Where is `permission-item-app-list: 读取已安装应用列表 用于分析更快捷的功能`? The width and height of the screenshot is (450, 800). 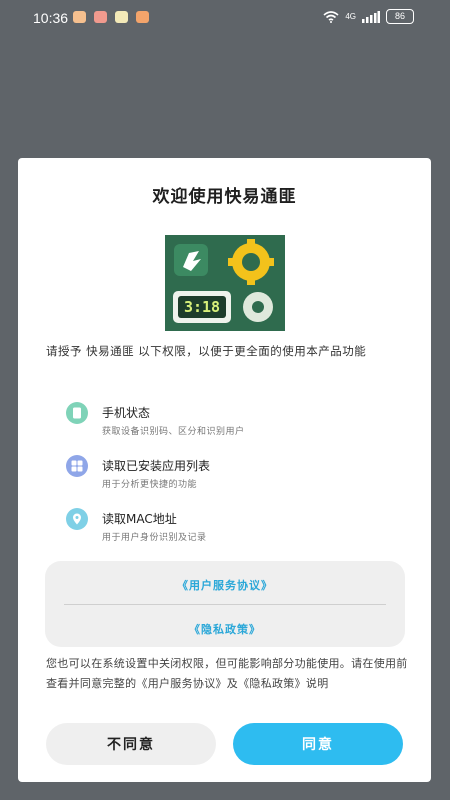
permission-item-app-list: 读取已安装应用列表 用于分析更快捷的功能 is located at coordinates (231, 475).